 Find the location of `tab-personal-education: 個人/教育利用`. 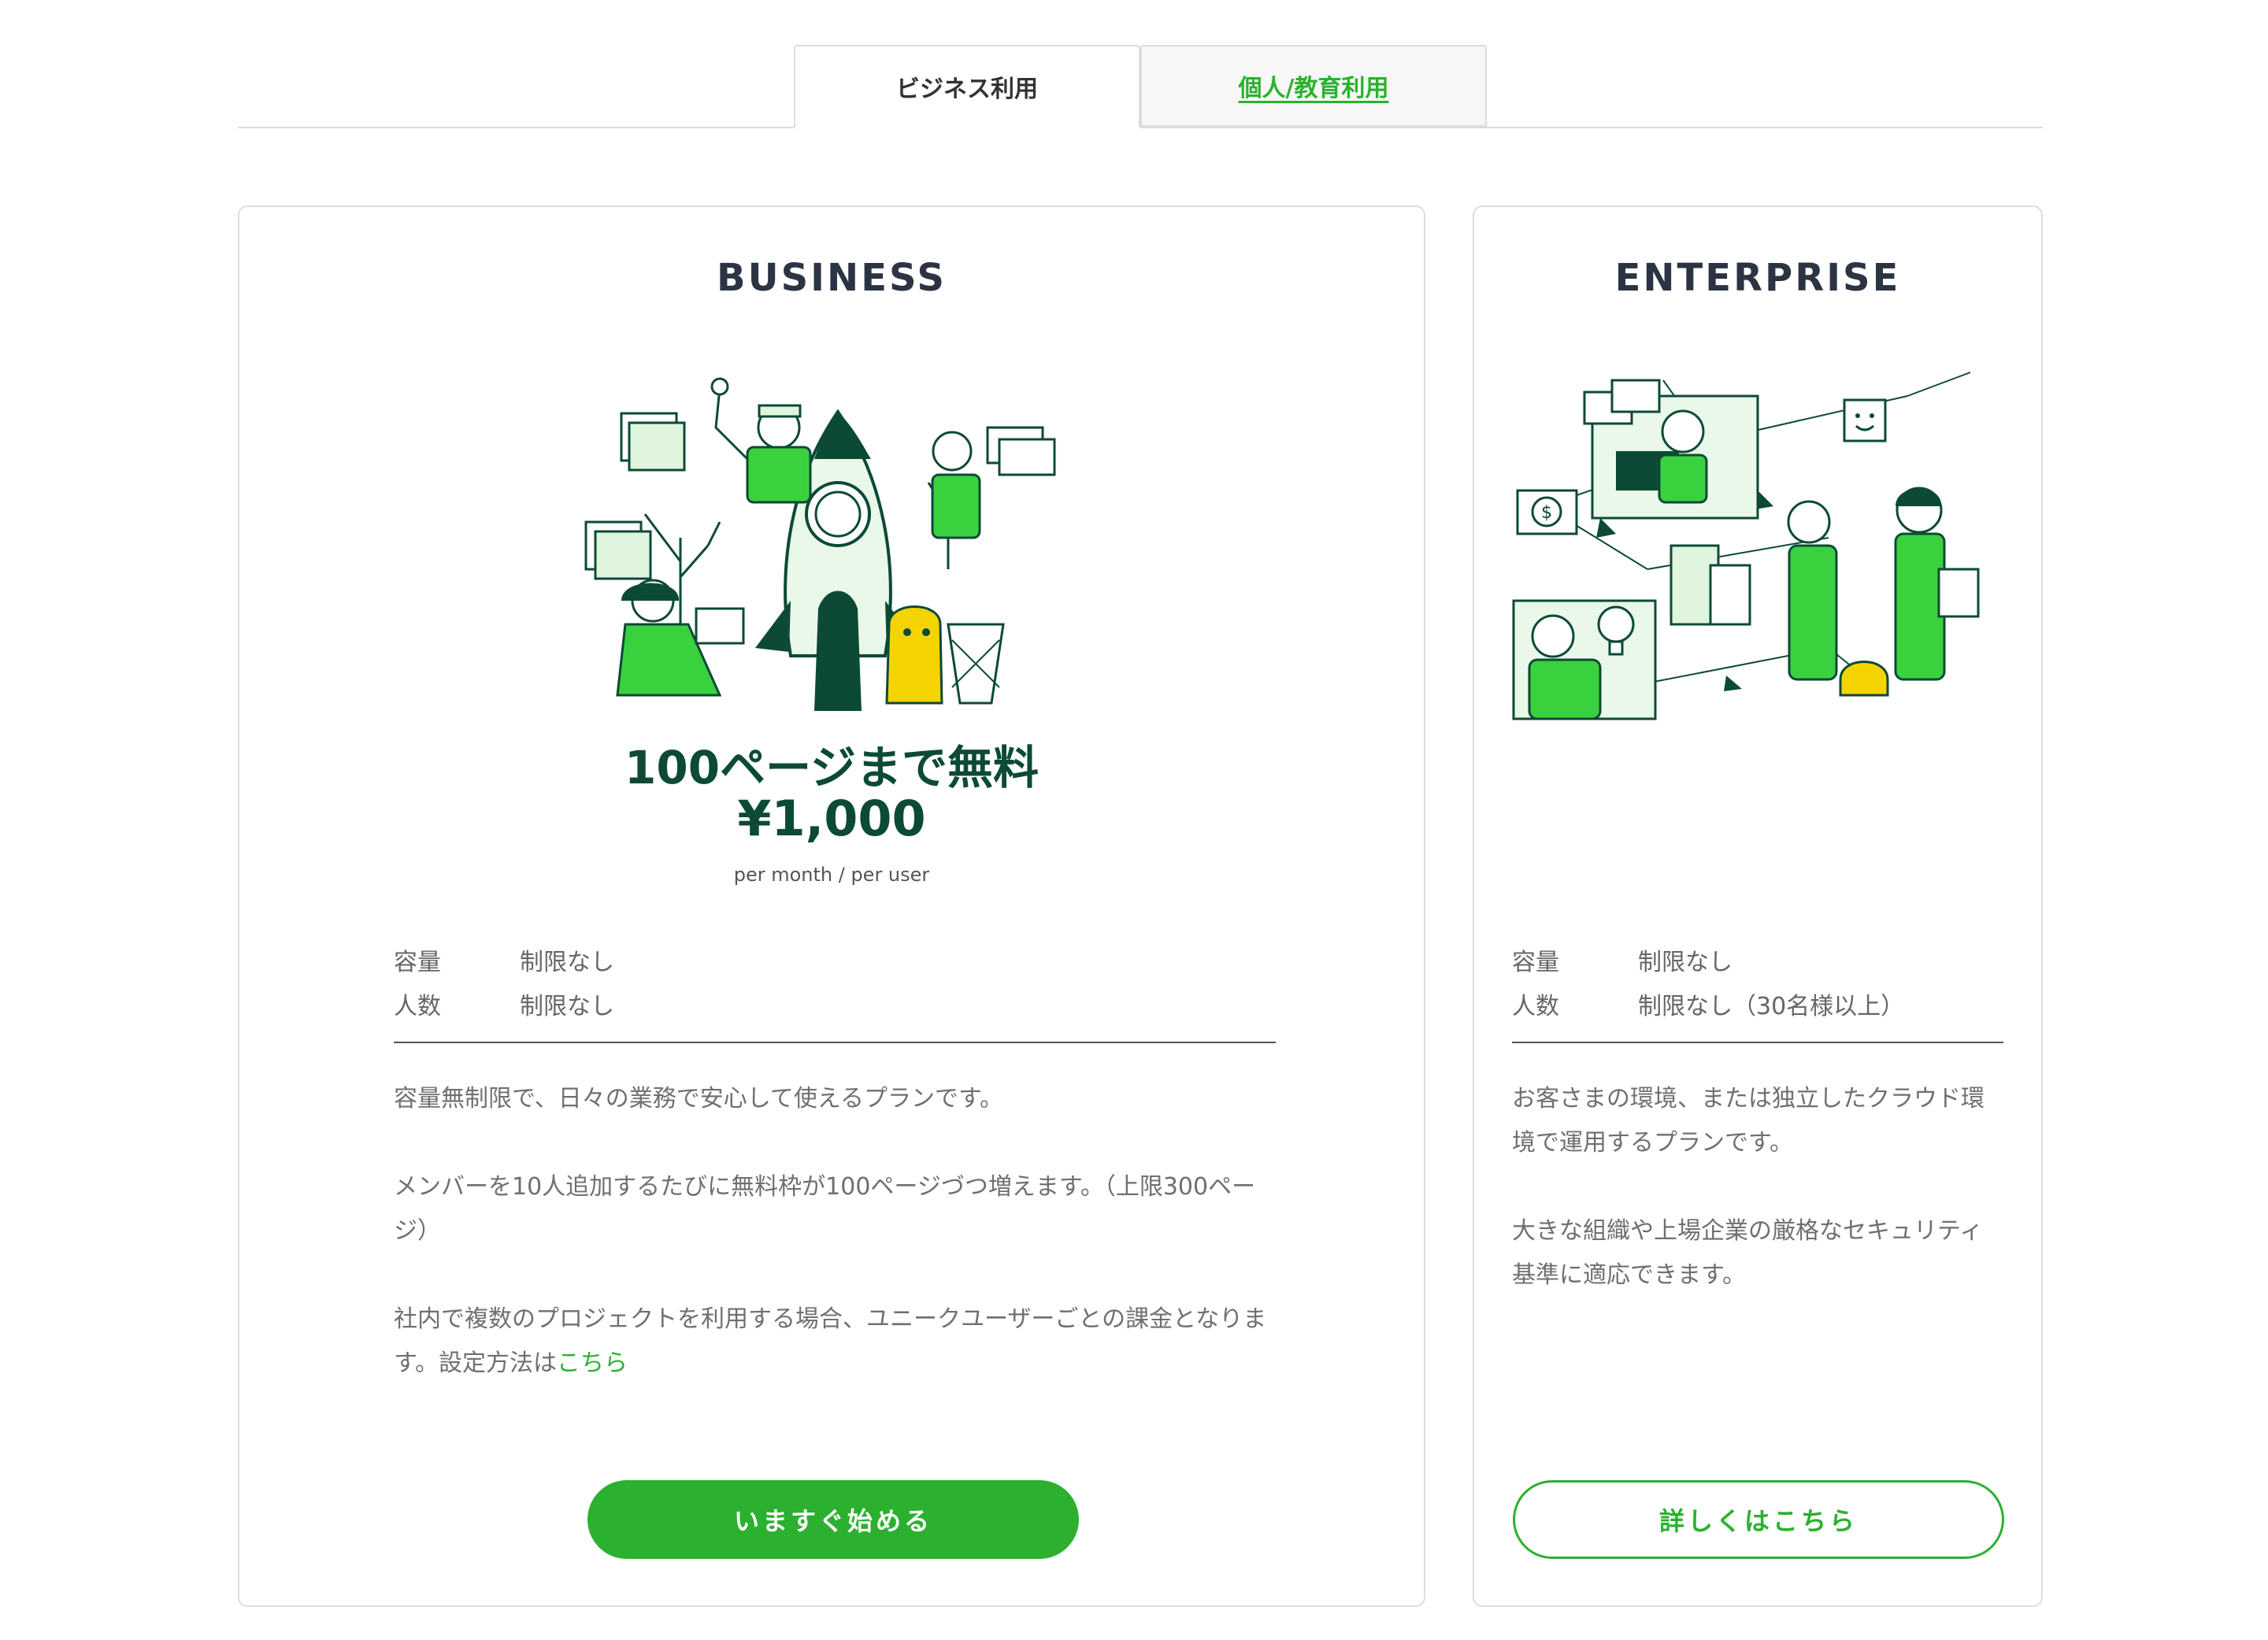

tab-personal-education: 個人/教育利用 is located at coordinates (1313, 86).